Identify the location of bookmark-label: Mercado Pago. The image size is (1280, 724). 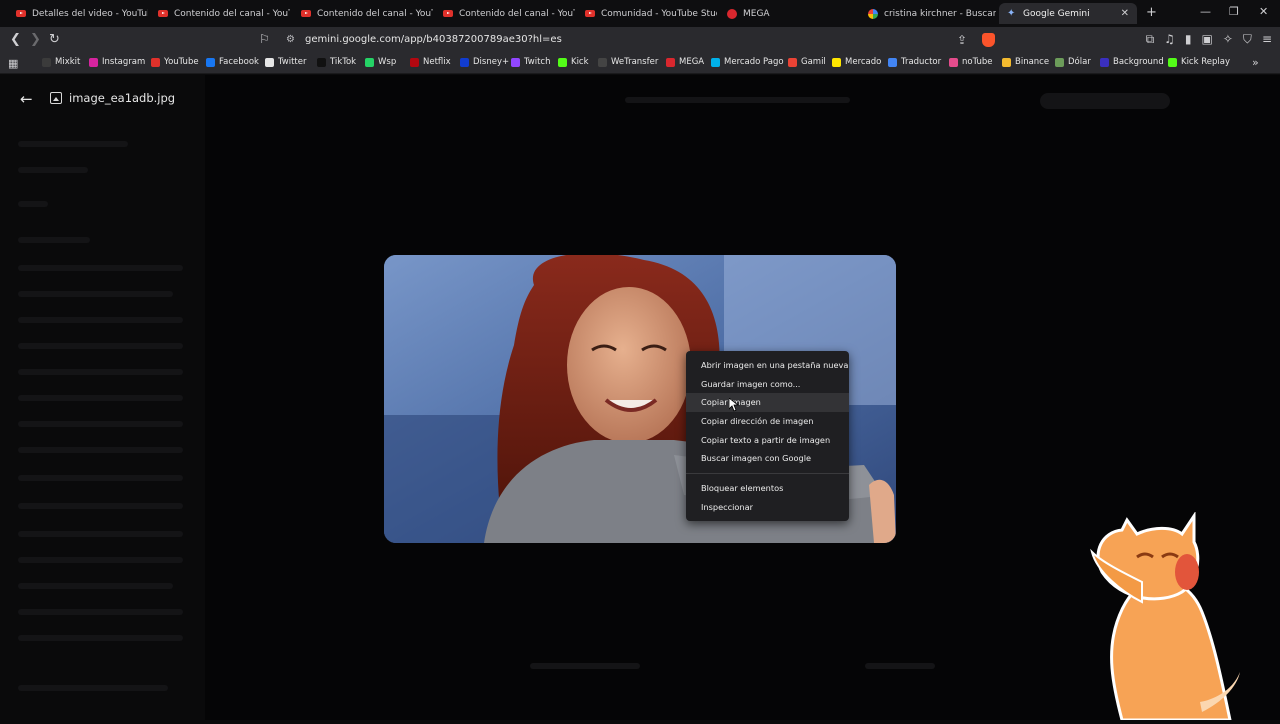
(754, 62).